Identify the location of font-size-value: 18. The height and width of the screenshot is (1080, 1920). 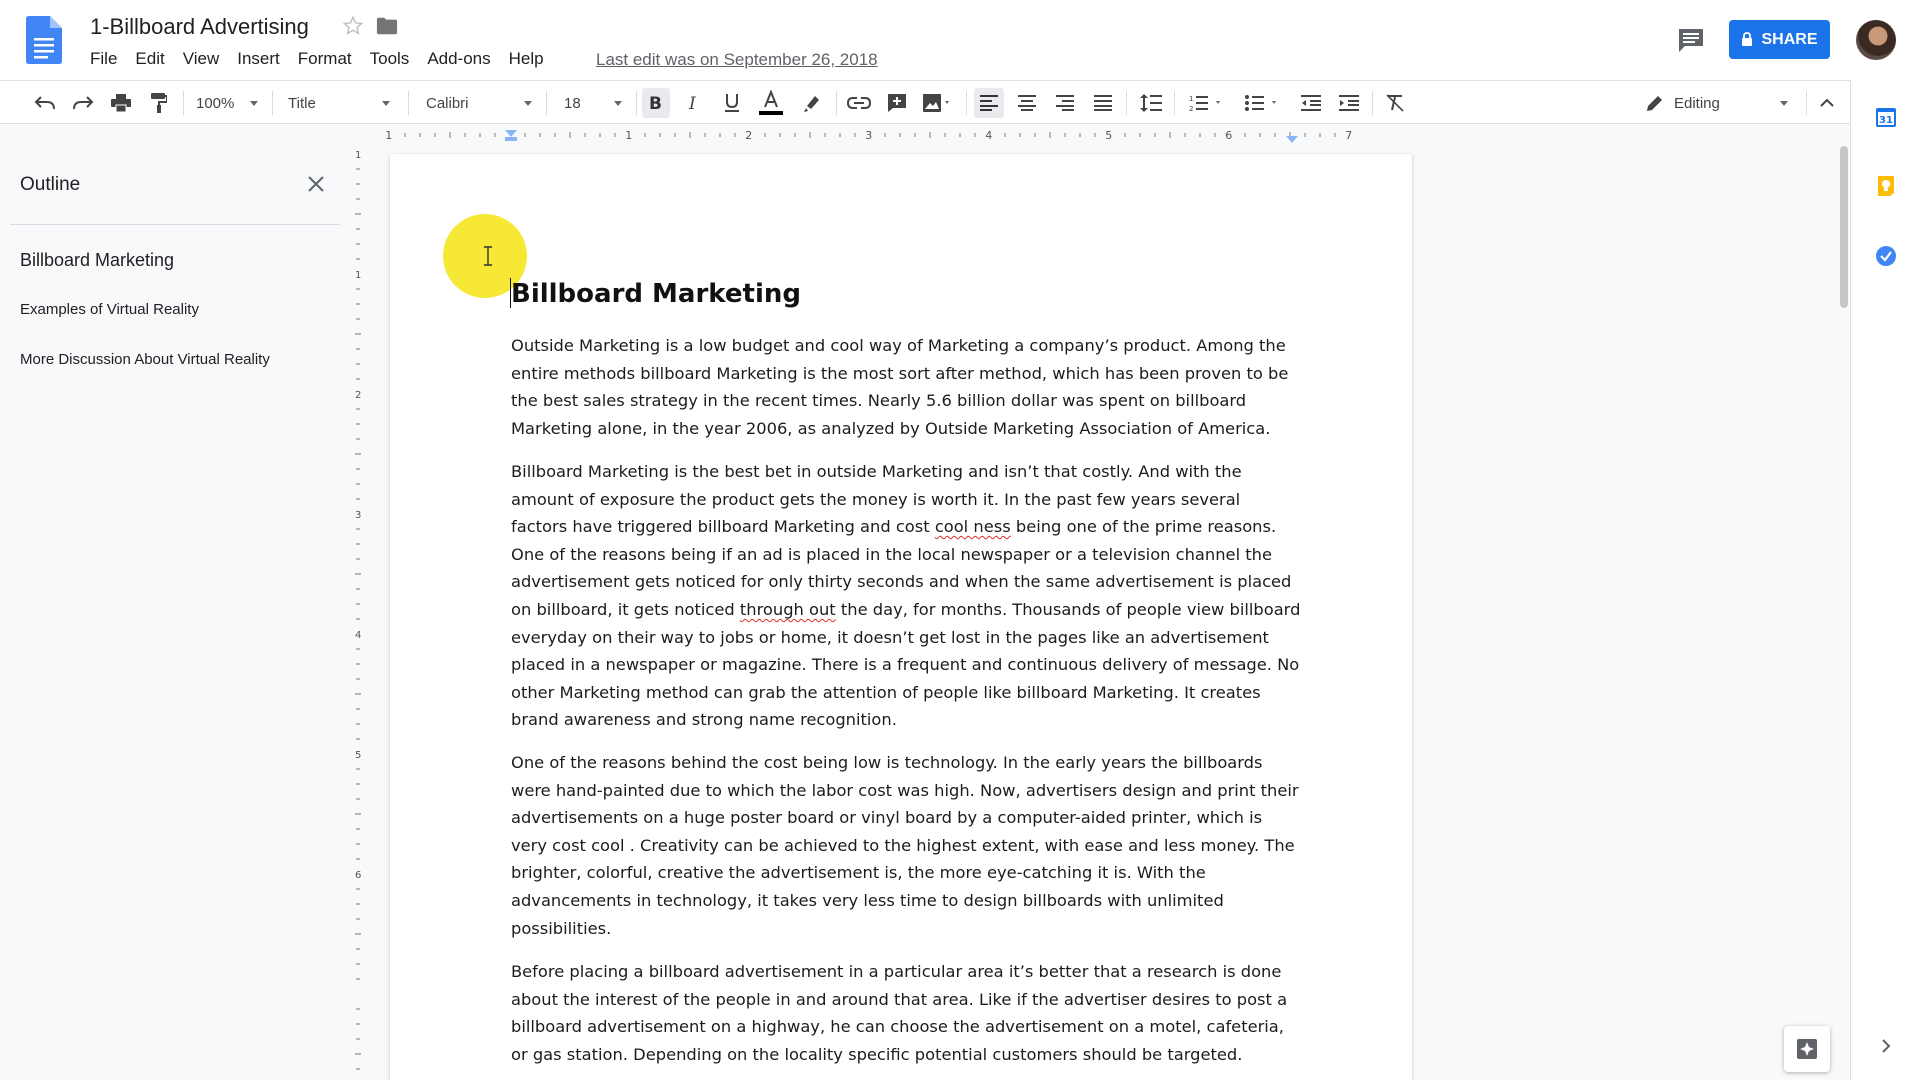
(572, 103).